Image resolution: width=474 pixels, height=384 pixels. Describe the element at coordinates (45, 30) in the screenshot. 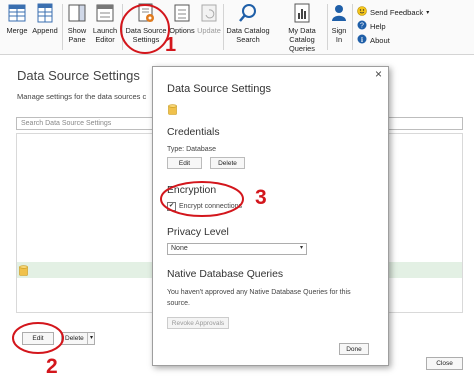

I see `append-label: Append` at that location.